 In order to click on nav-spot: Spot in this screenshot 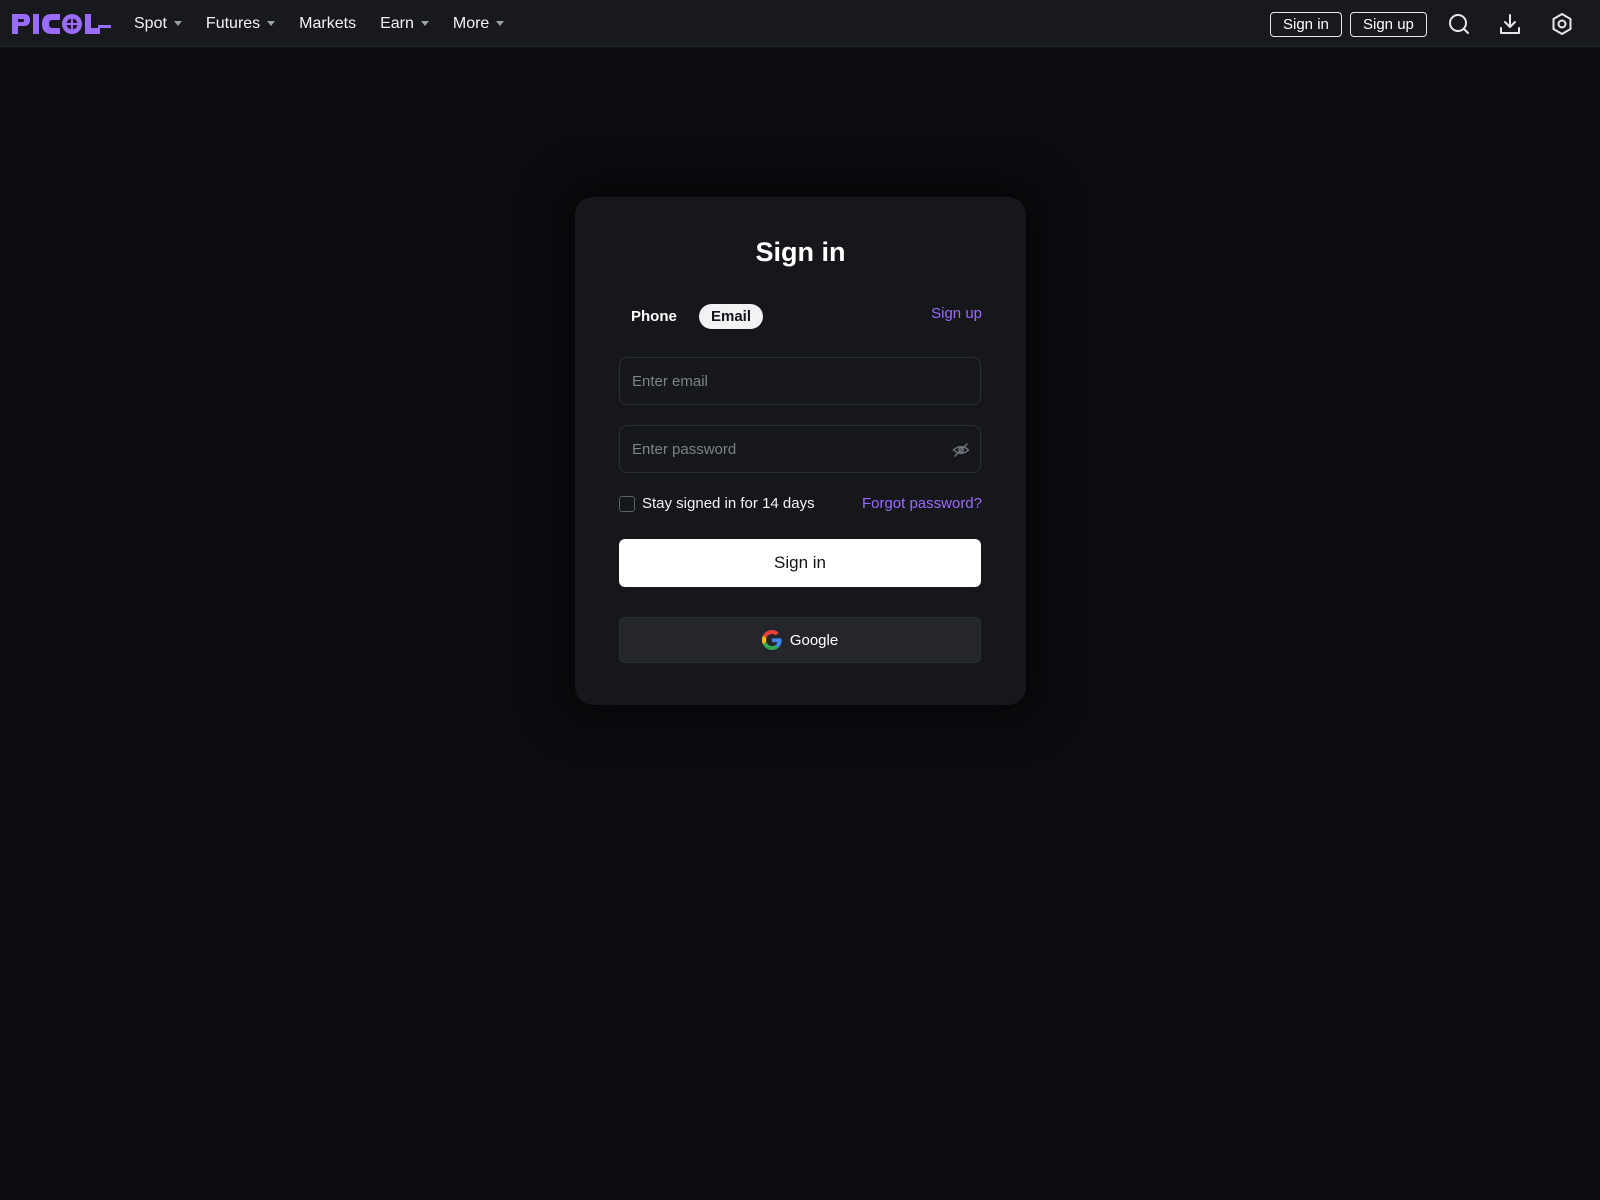, I will do `click(158, 24)`.